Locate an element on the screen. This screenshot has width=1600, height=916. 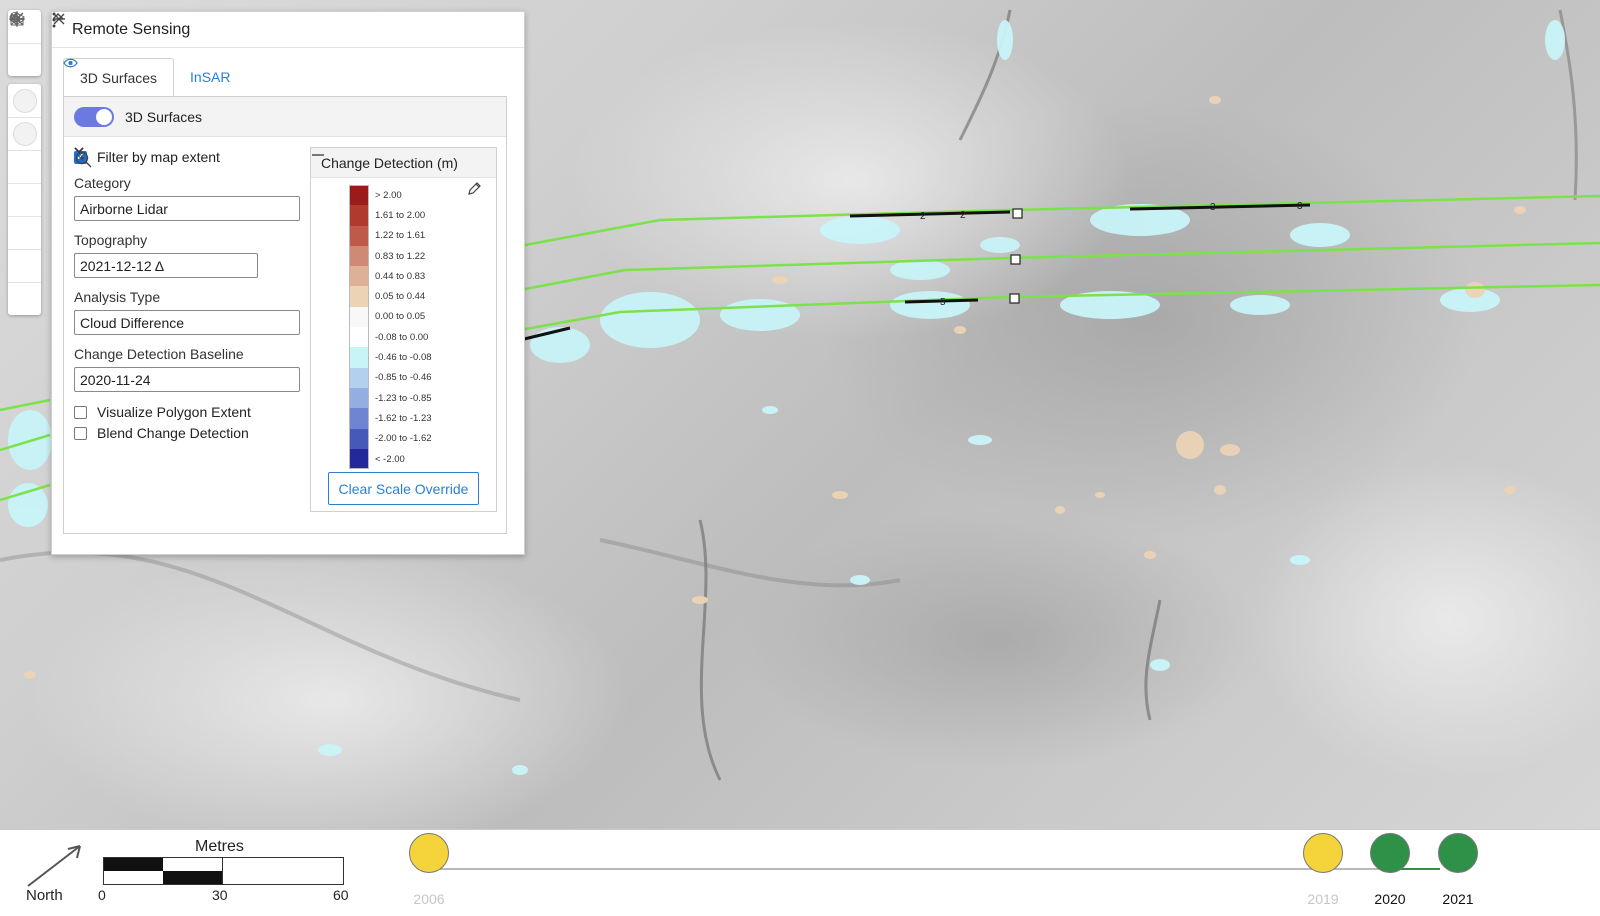
more-tools-button is located at coordinates (24, 166).